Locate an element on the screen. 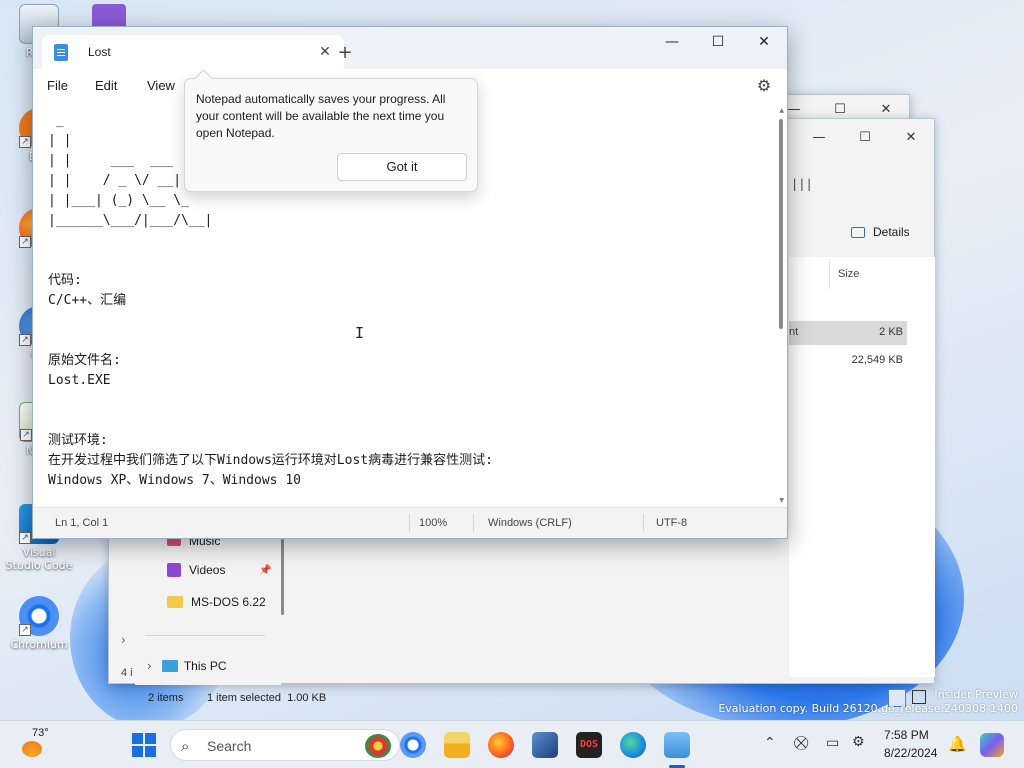 The width and height of the screenshot is (1024, 768). desktop-icon-chromium: ↗ Chromium is located at coordinates (39, 623).